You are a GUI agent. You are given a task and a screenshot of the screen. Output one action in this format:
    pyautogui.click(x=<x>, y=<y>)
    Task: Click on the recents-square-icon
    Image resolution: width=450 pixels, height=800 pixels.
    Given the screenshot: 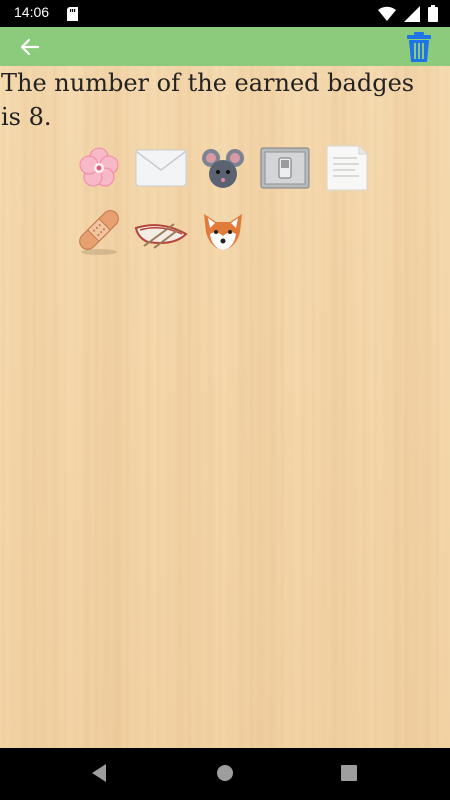 What is the action you would take?
    pyautogui.click(x=349, y=773)
    